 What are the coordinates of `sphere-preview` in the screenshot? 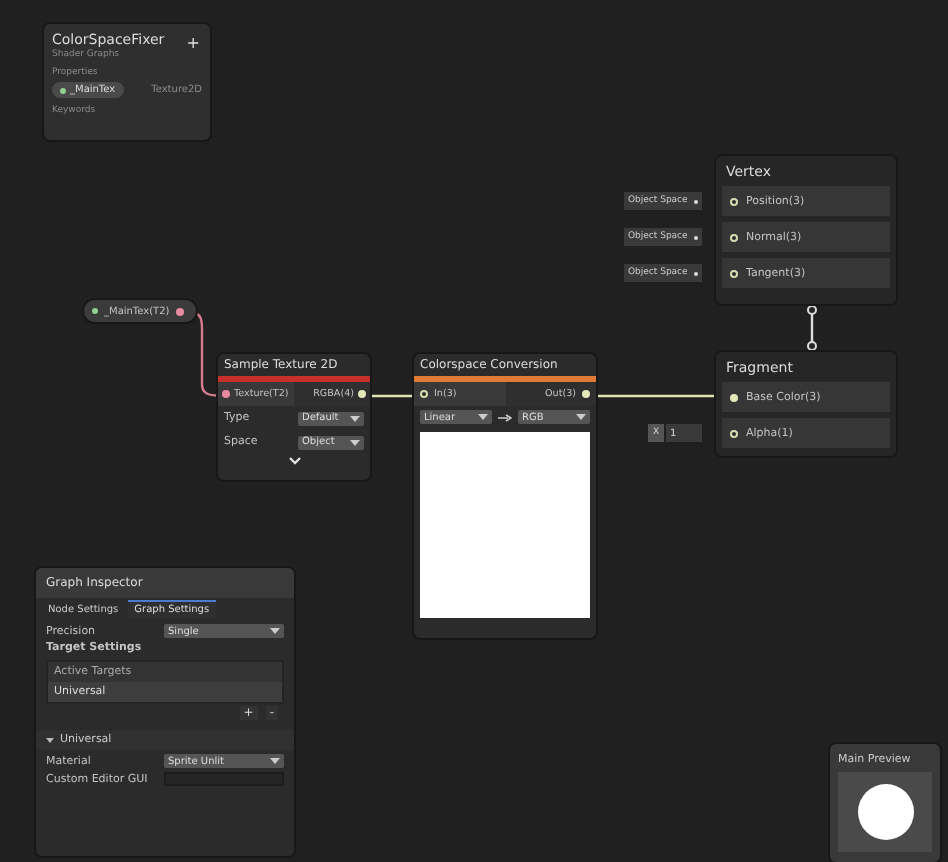 It's located at (885, 812).